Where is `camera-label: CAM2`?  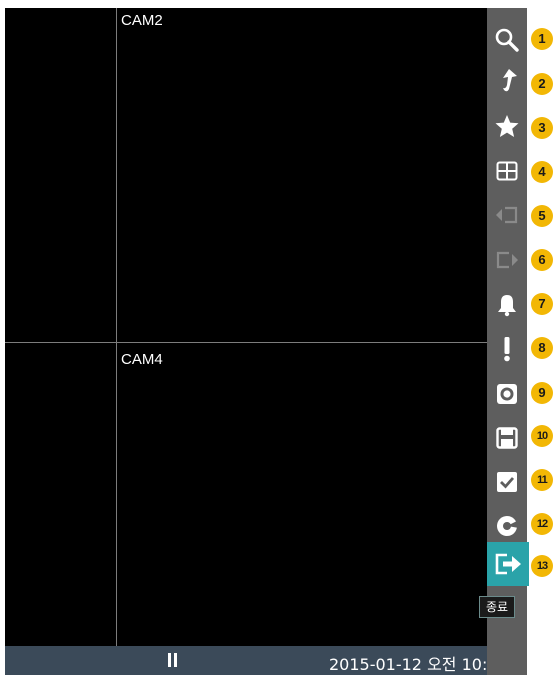 camera-label: CAM2 is located at coordinates (142, 20).